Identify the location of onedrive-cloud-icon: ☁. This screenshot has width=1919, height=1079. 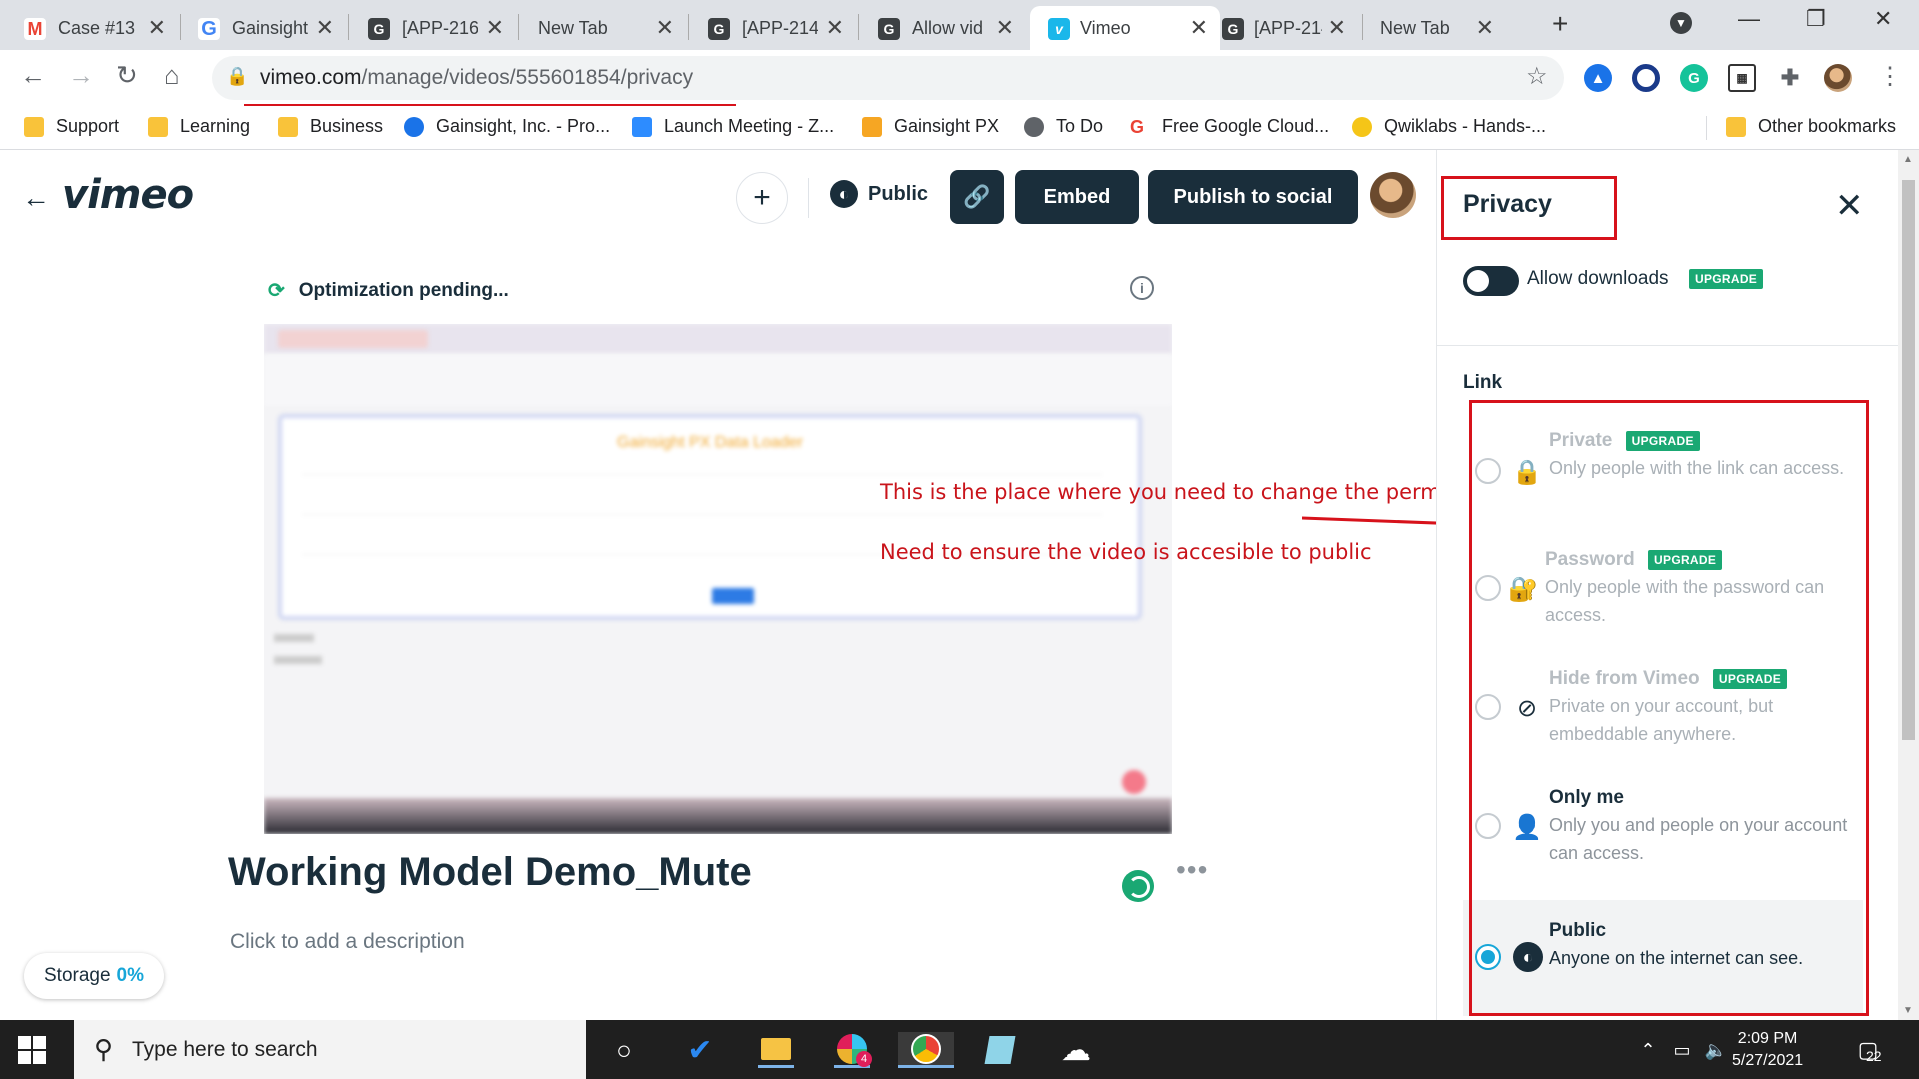
(1076, 1050).